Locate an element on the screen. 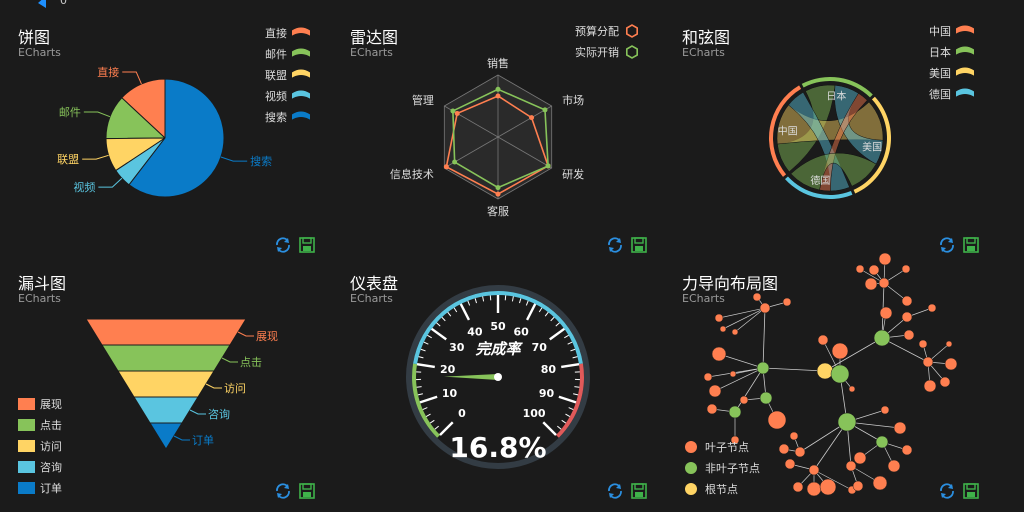  legend-label: 实际开销 is located at coordinates (597, 52).